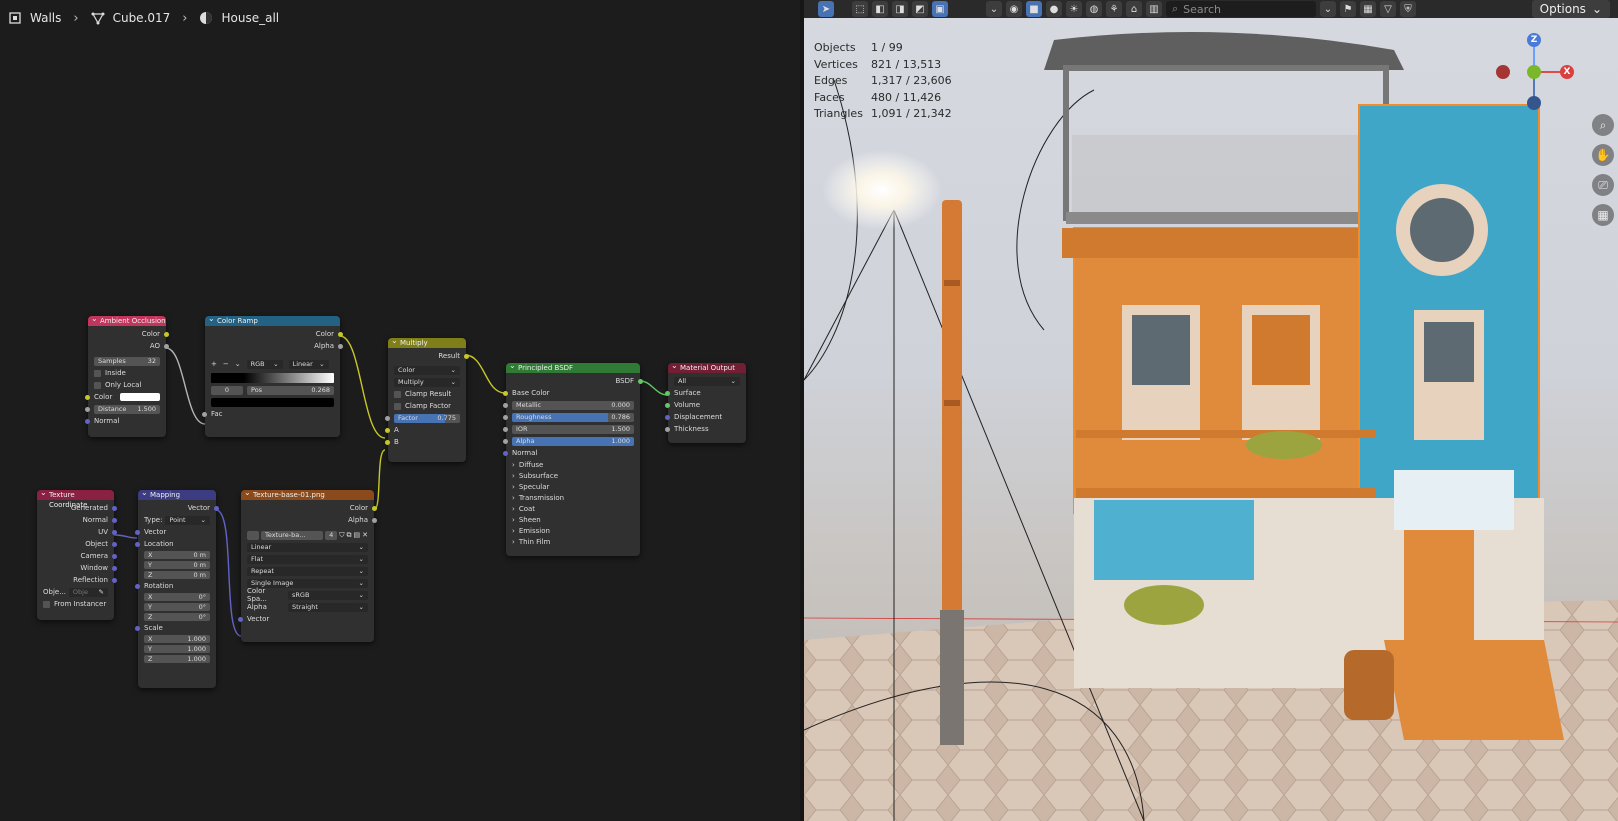  I want to click on interpolation-select: Linear ⌄, so click(307, 547).